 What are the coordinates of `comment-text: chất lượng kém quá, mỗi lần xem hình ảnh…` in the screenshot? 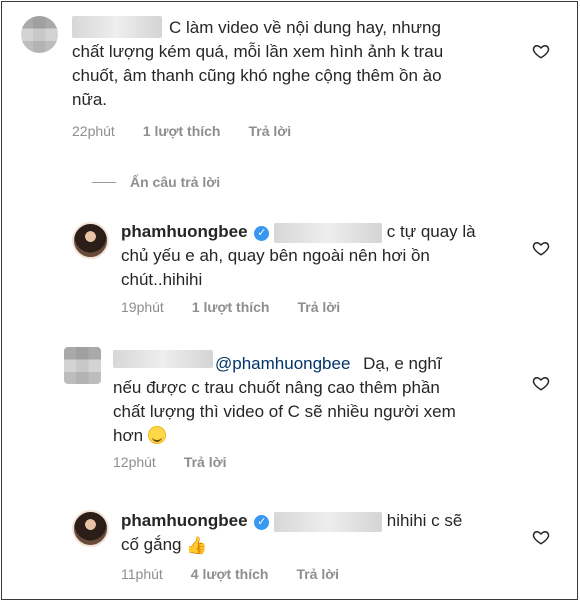 It's located at (257, 76).